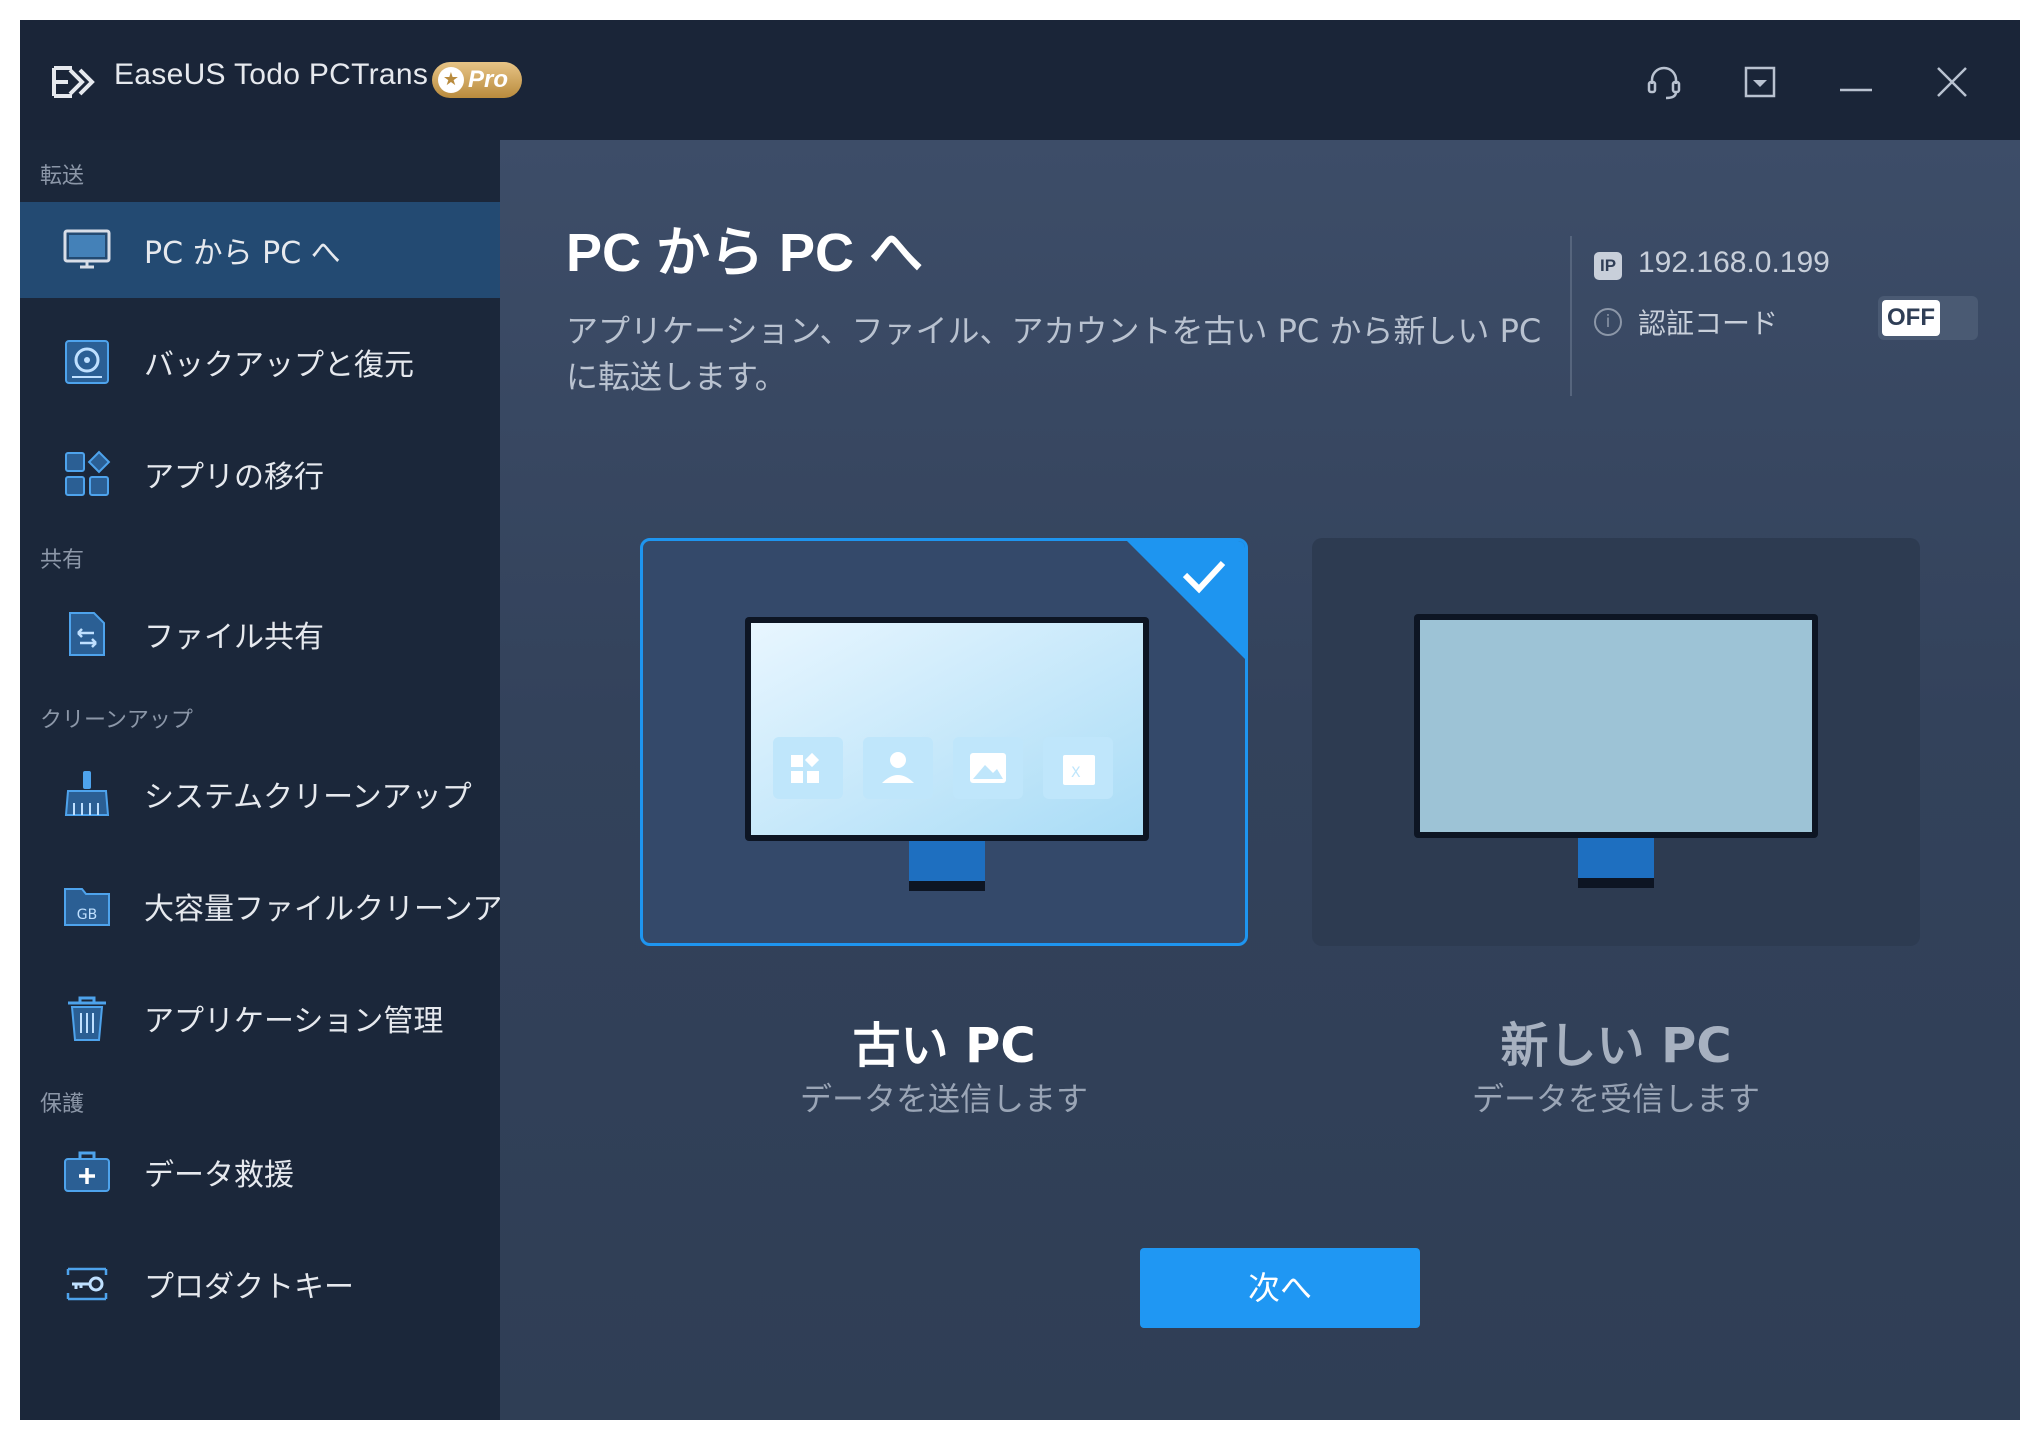 The width and height of the screenshot is (2040, 1440). Describe the element at coordinates (1076, 773) in the screenshot. I see `svg-text: X` at that location.